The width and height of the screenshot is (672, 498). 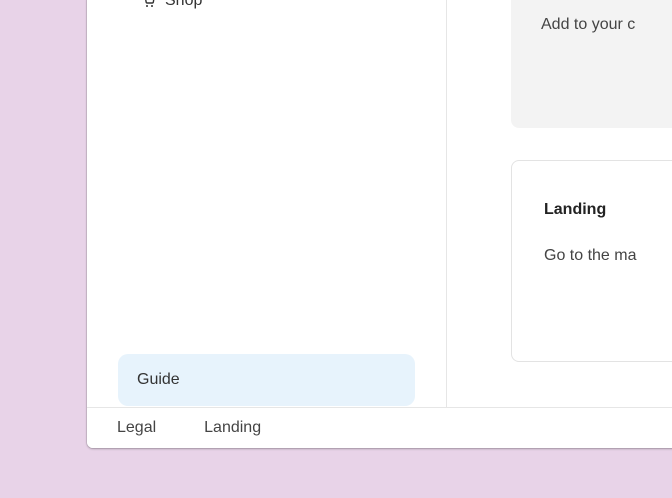 I want to click on sidebar-item-guide-label: Guide, so click(x=158, y=379).